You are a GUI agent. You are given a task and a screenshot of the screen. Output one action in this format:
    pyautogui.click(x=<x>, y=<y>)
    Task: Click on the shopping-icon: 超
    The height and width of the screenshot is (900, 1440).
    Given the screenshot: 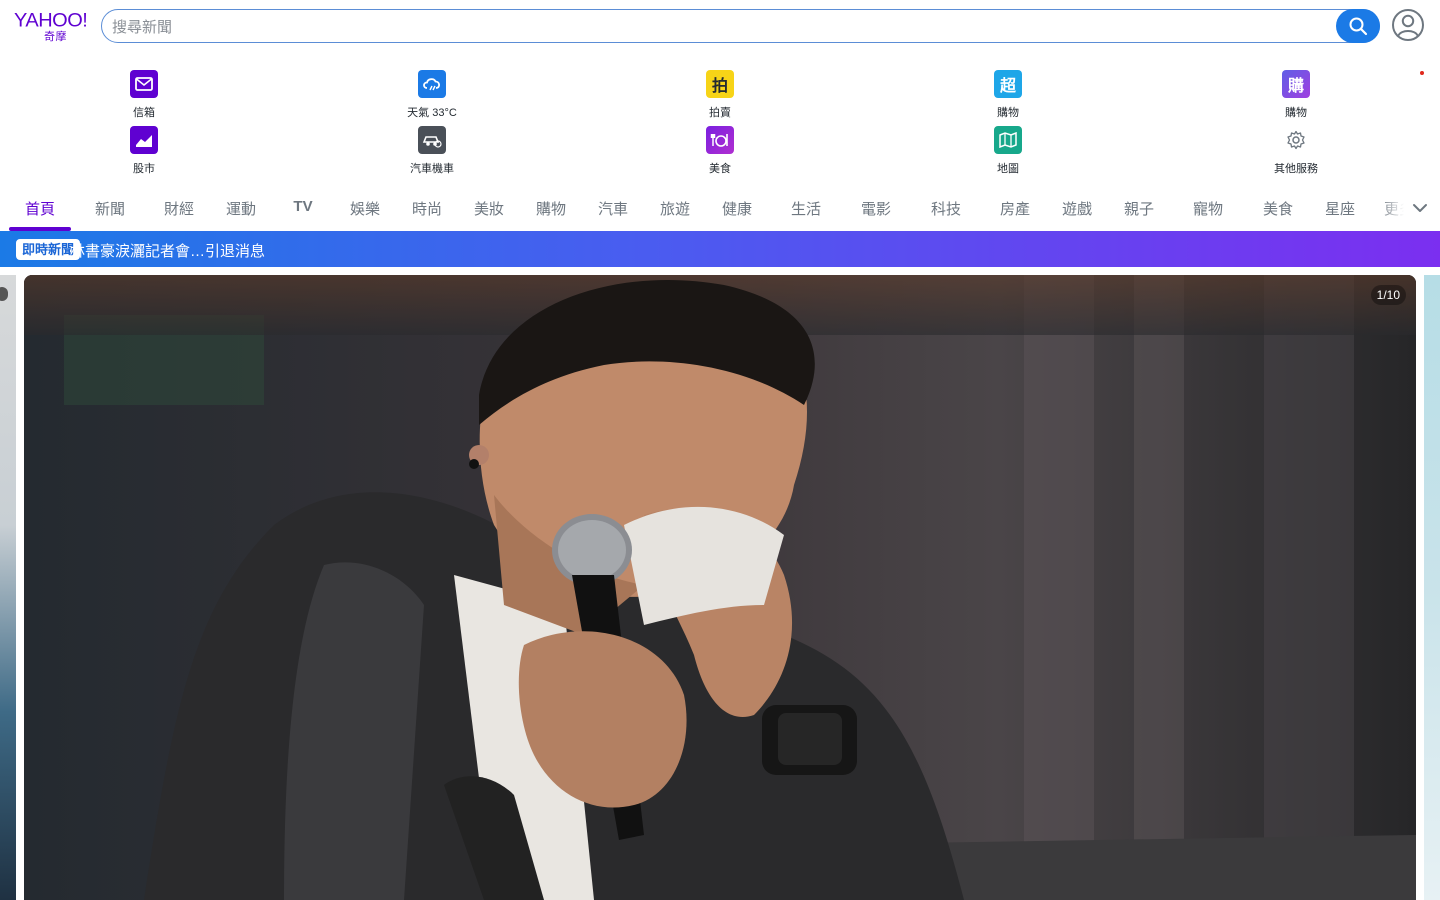 What is the action you would take?
    pyautogui.click(x=1008, y=84)
    